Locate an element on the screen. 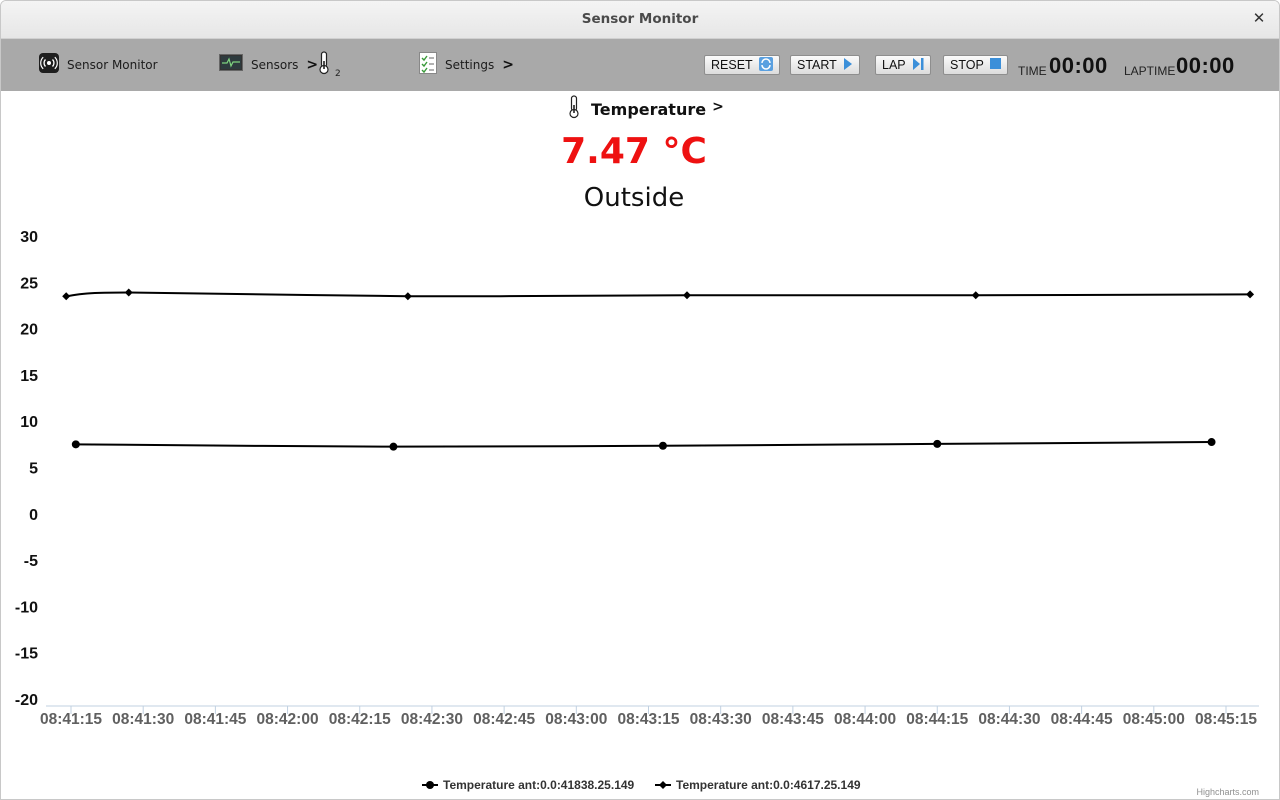 The image size is (1280, 800). start-button-label: START is located at coordinates (817, 65).